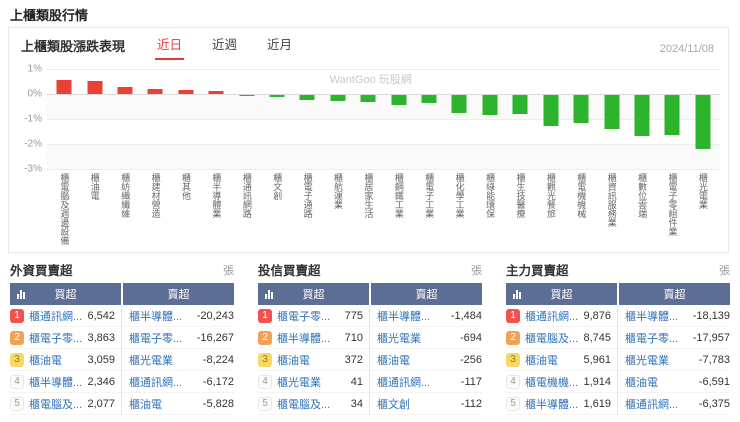  Describe the element at coordinates (417, 404) in the screenshot. I see `sector-link: 櫃文創` at that location.